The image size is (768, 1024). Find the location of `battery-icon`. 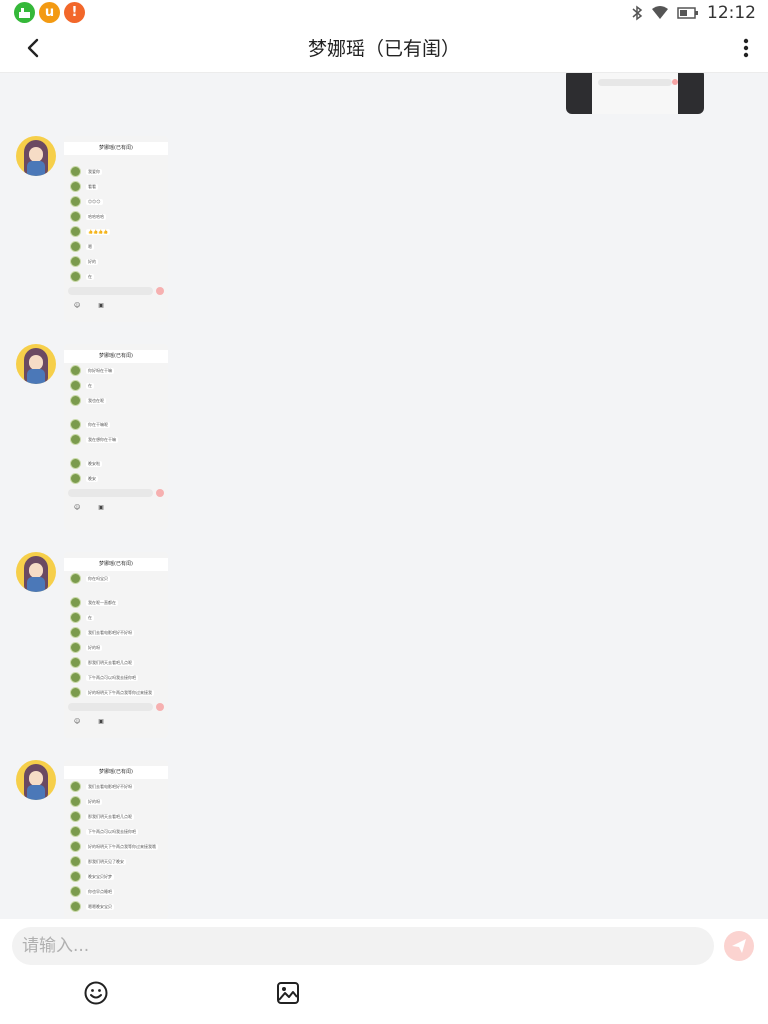

battery-icon is located at coordinates (687, 13).